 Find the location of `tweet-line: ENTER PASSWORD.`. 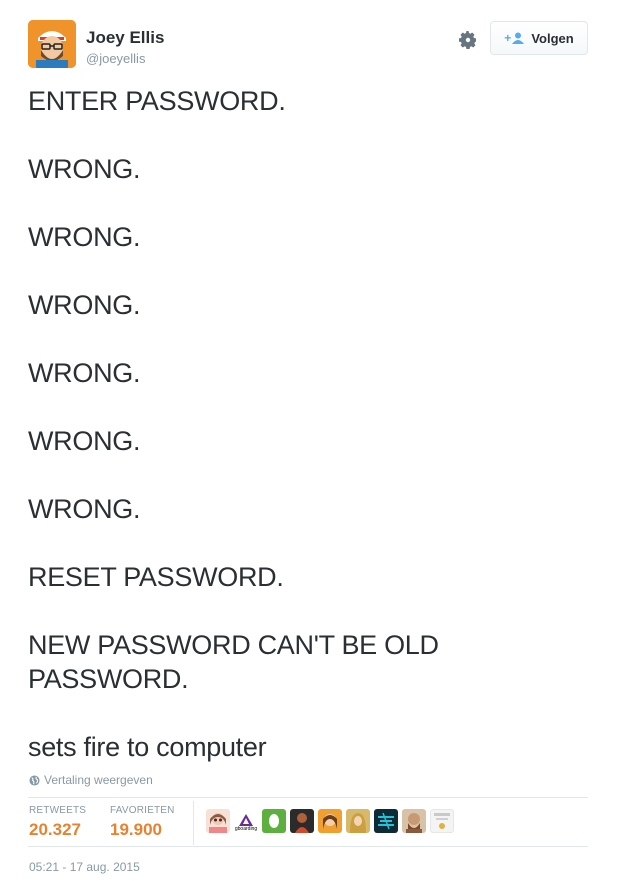

tweet-line: ENTER PASSWORD. is located at coordinates (157, 101).